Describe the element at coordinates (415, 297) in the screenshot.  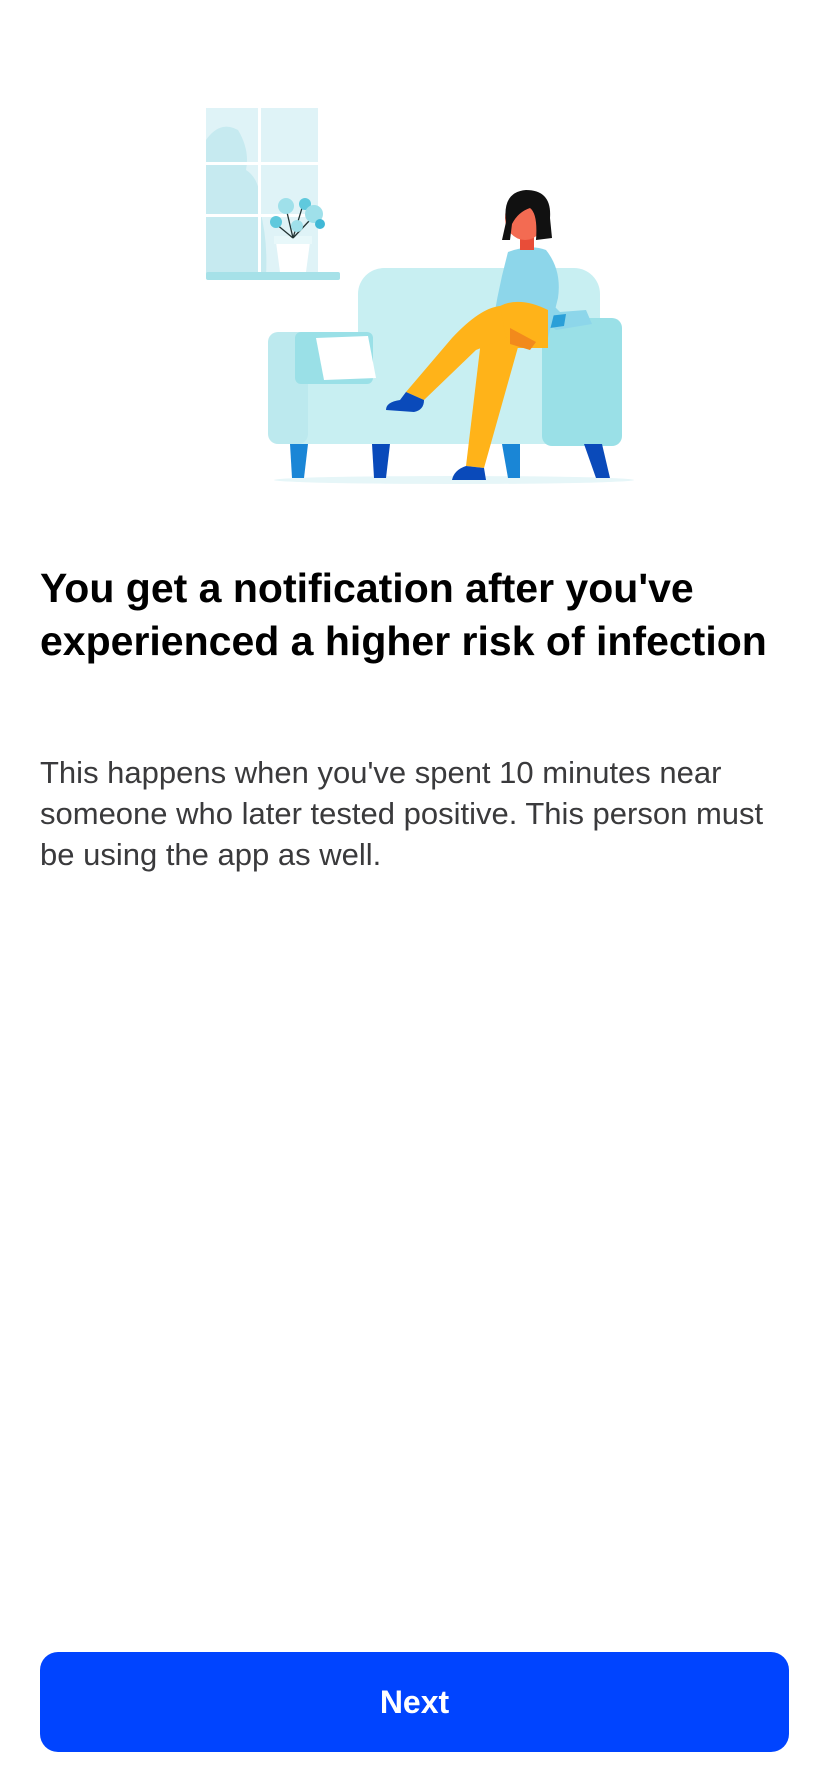
I see `person-on-sofa-illustration` at that location.